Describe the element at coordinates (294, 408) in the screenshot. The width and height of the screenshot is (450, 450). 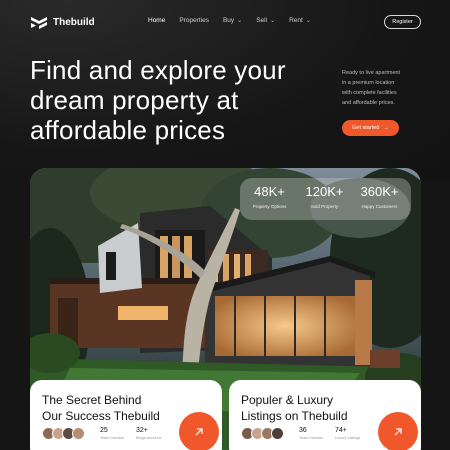
I see `card-title: Populer & Luxury Listings on Thebuild` at that location.